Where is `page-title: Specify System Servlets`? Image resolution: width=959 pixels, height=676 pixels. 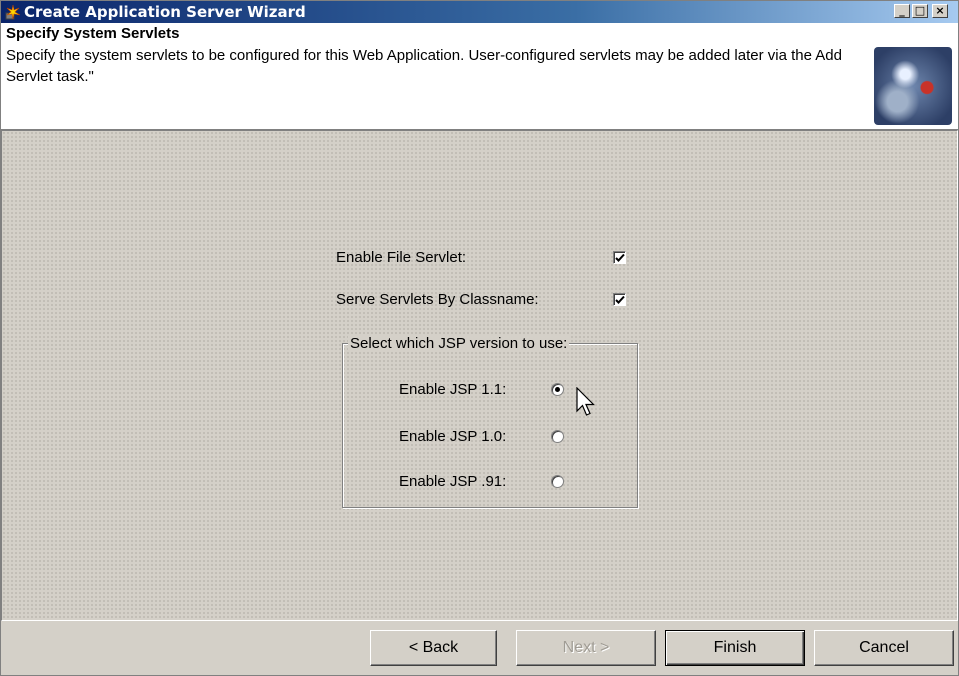 page-title: Specify System Servlets is located at coordinates (93, 33).